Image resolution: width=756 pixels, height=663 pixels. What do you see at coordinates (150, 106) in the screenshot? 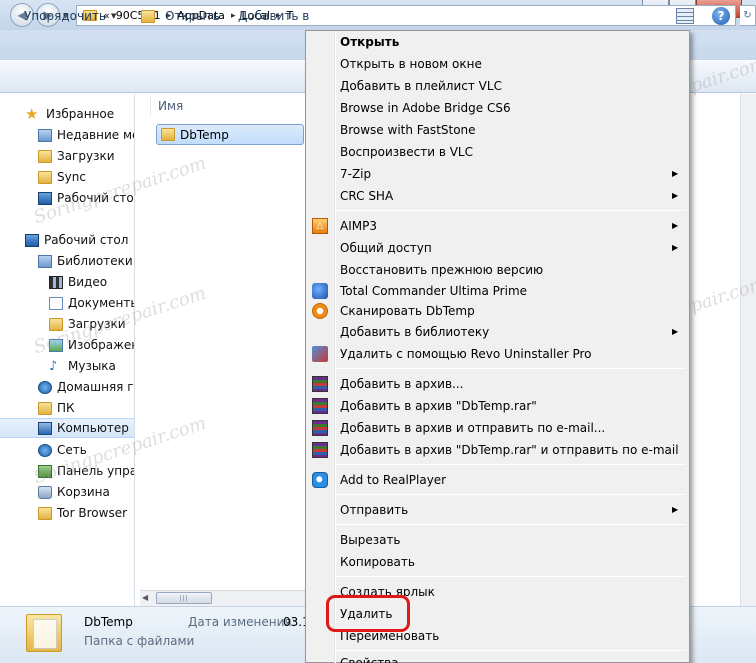
I see `column-divider` at bounding box center [150, 106].